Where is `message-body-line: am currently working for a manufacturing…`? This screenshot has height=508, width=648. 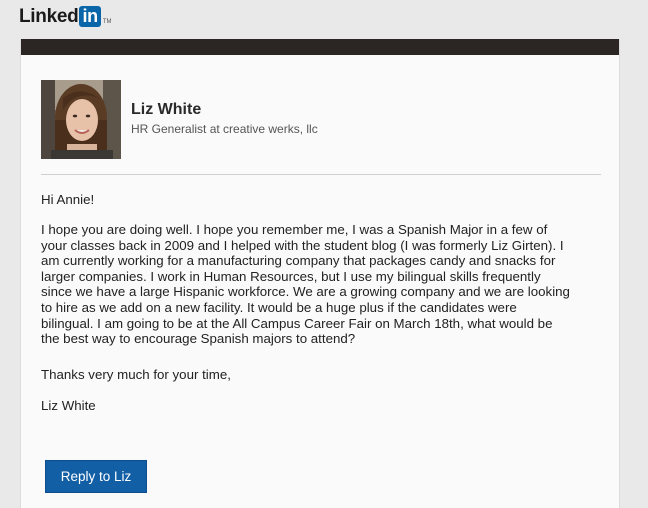 message-body-line: am currently working for a manufacturing… is located at coordinates (298, 261).